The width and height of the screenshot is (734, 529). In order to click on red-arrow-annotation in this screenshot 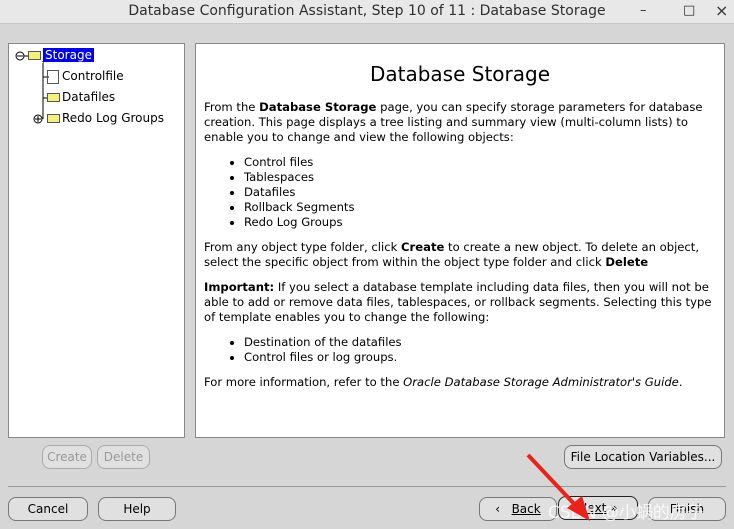, I will do `click(558, 487)`.